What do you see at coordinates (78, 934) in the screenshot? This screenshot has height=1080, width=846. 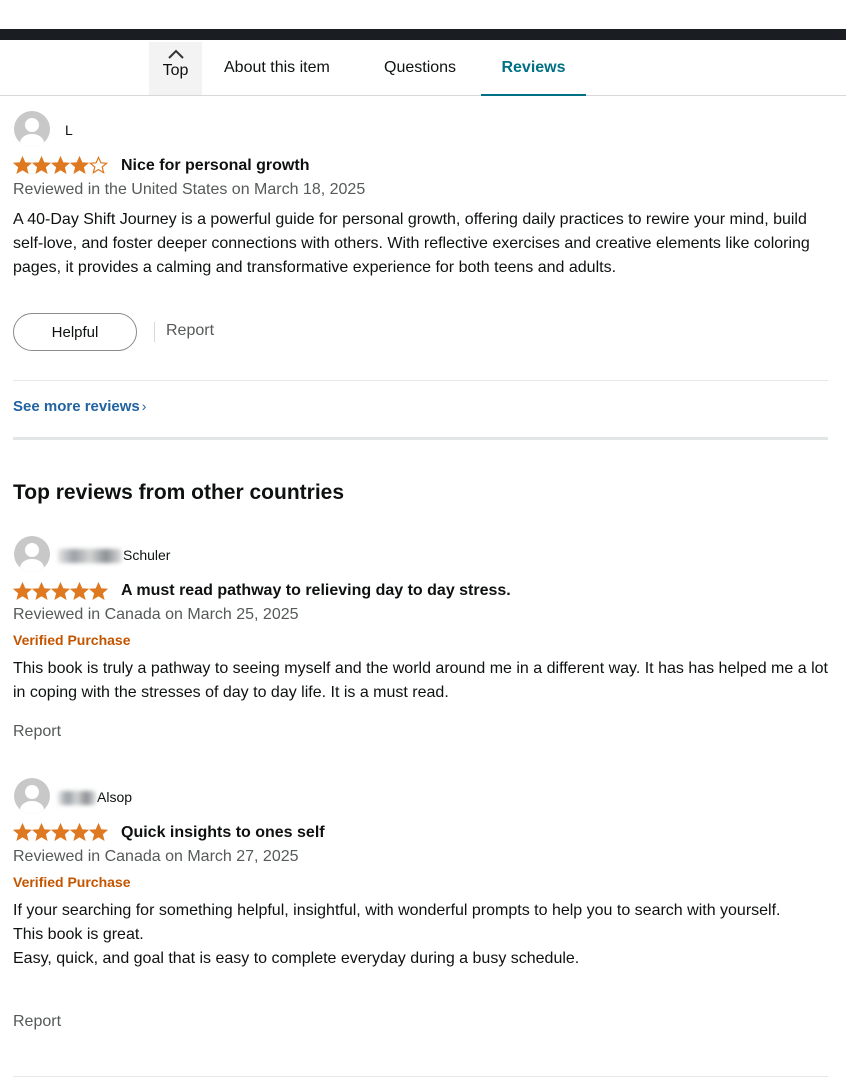 I see `review-body-line: This book is great.` at bounding box center [78, 934].